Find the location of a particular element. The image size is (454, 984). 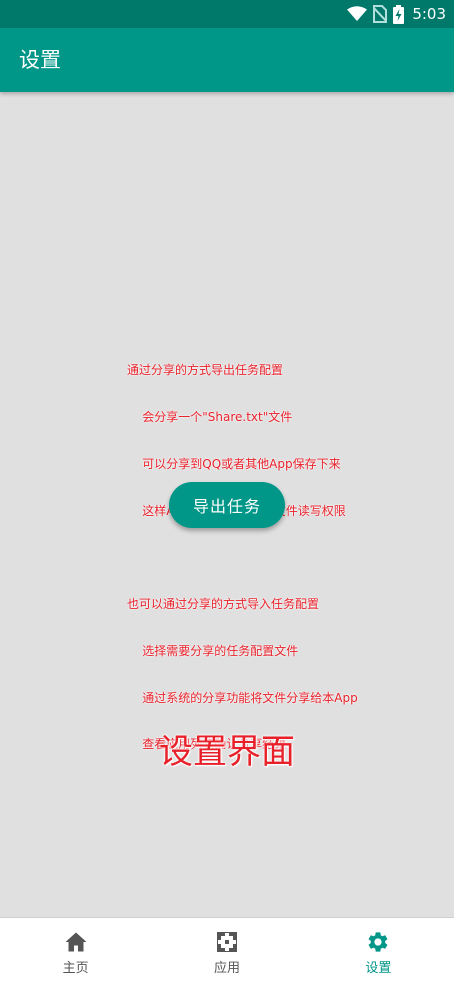

gear-icon is located at coordinates (378, 942).